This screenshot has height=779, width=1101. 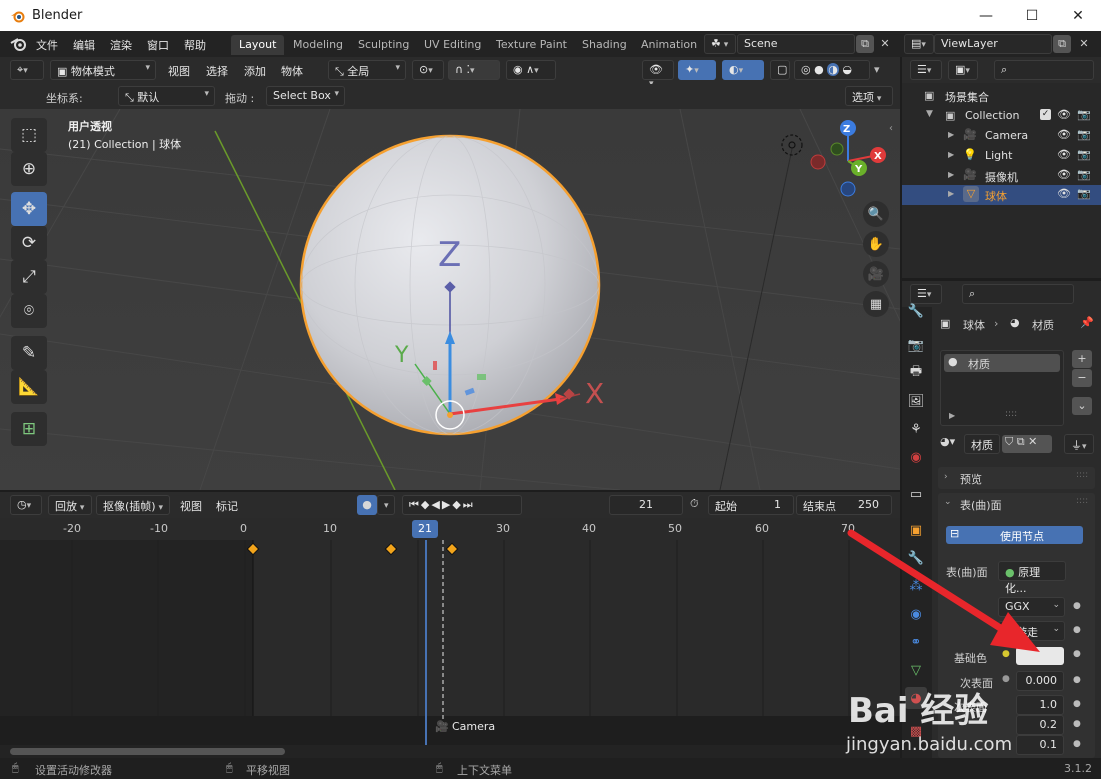 What do you see at coordinates (147, 751) in the screenshot?
I see `scrollbar-thumb` at bounding box center [147, 751].